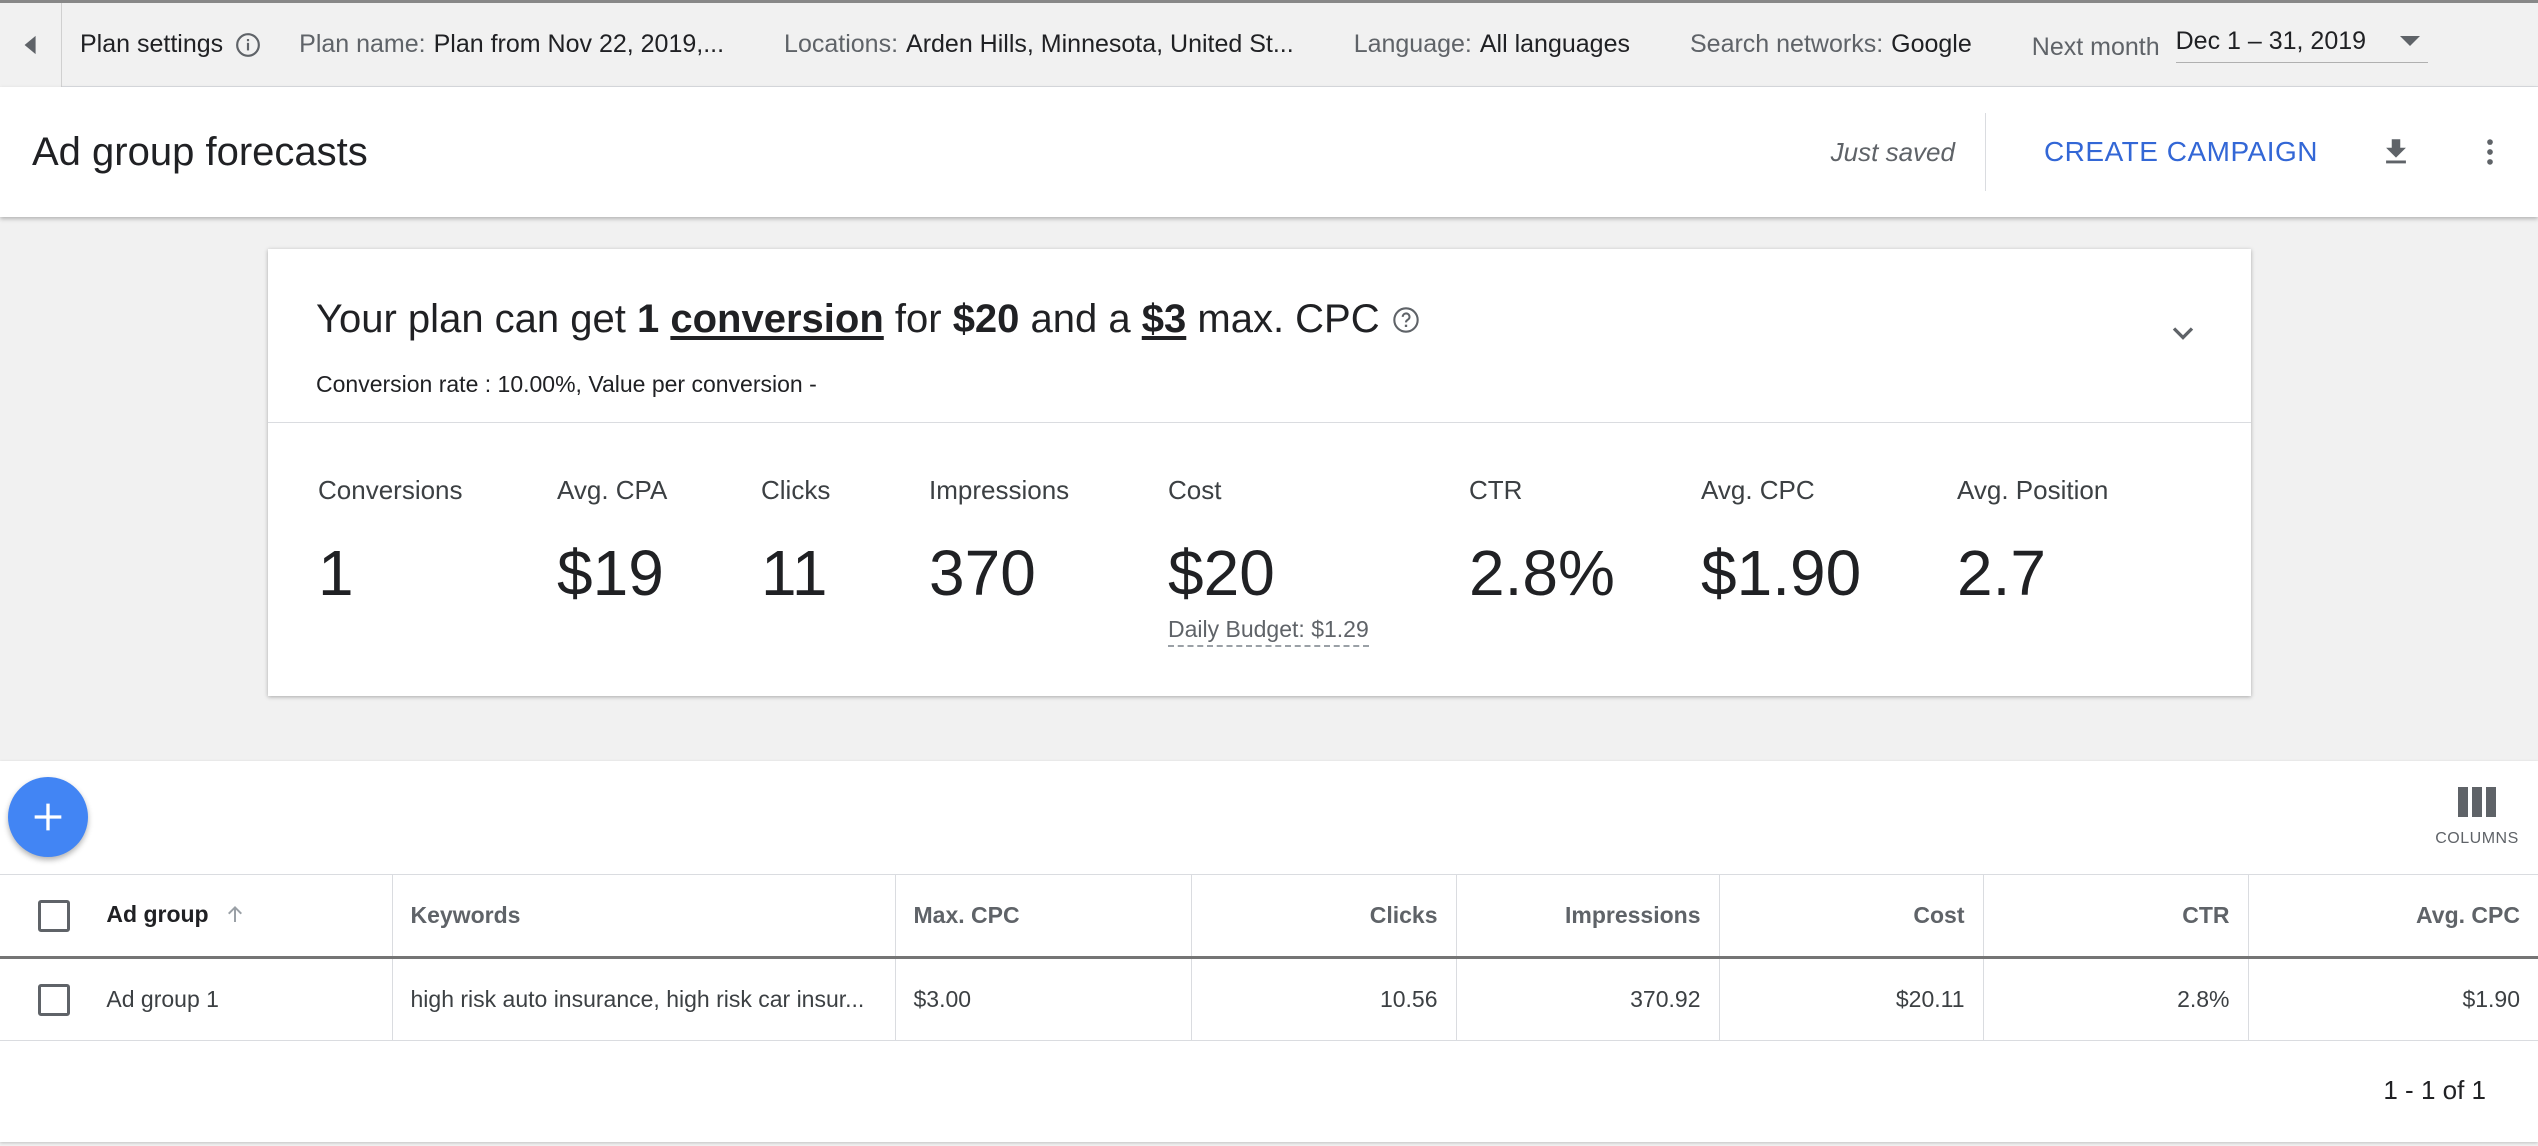 The height and width of the screenshot is (1146, 2538). I want to click on search-networks-setting: Search networks: Google, so click(1831, 44).